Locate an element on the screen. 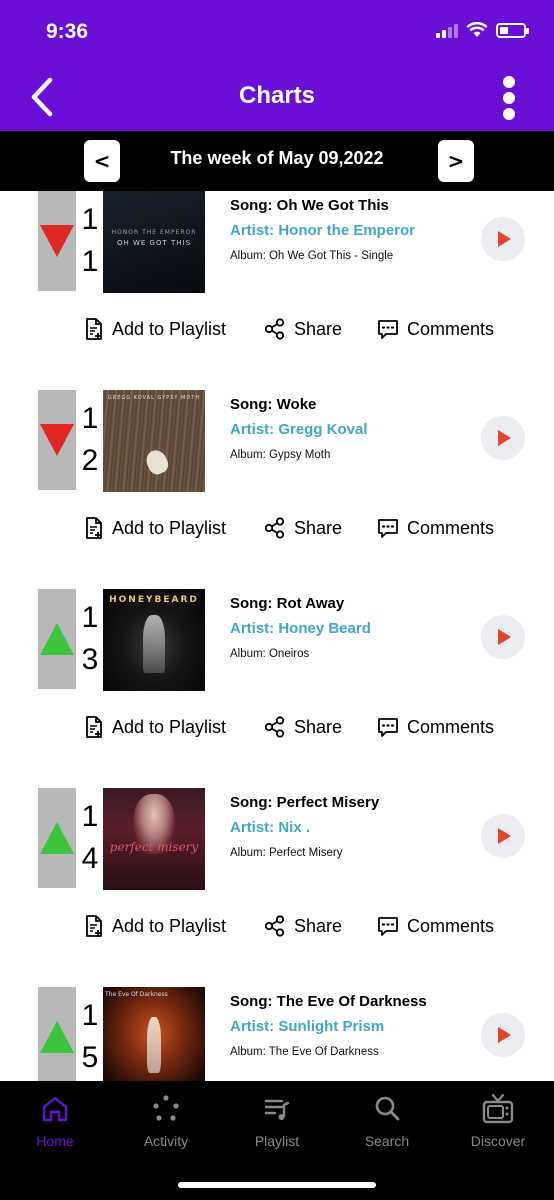 The width and height of the screenshot is (554, 1200). battery-icon is located at coordinates (512, 30).